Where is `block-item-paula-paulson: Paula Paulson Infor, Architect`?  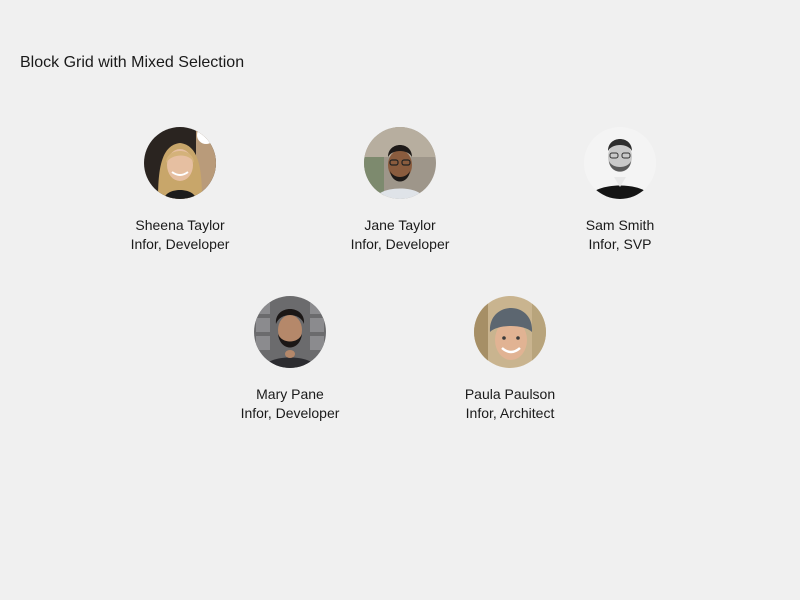 block-item-paula-paulson: Paula Paulson Infor, Architect is located at coordinates (510, 368).